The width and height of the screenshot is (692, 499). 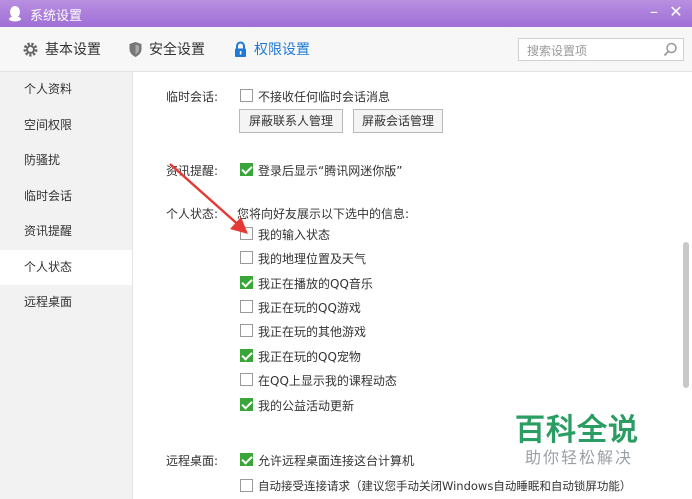 I want to click on tab-permission-settings: 权限设置, so click(x=271, y=49).